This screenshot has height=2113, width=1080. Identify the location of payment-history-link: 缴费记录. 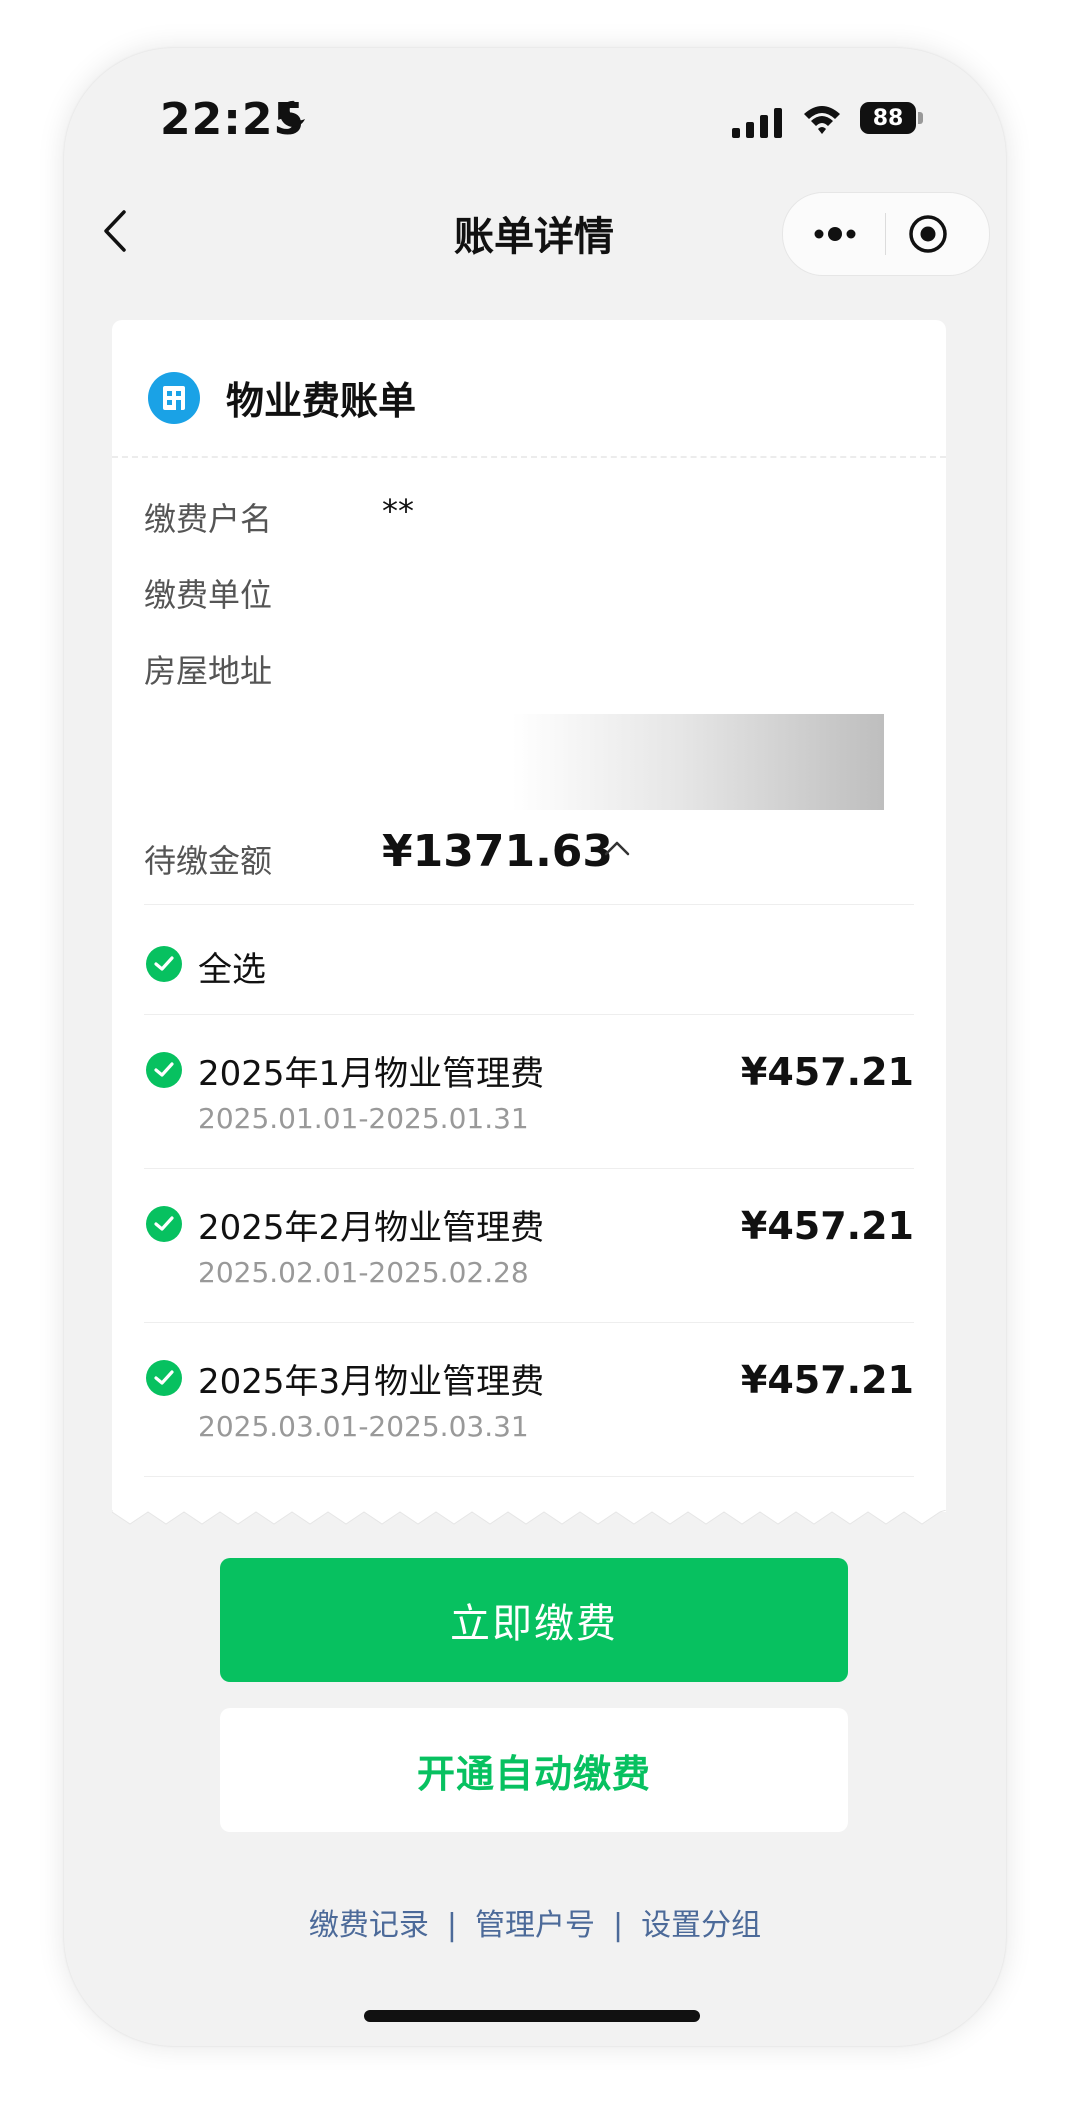
(369, 1925).